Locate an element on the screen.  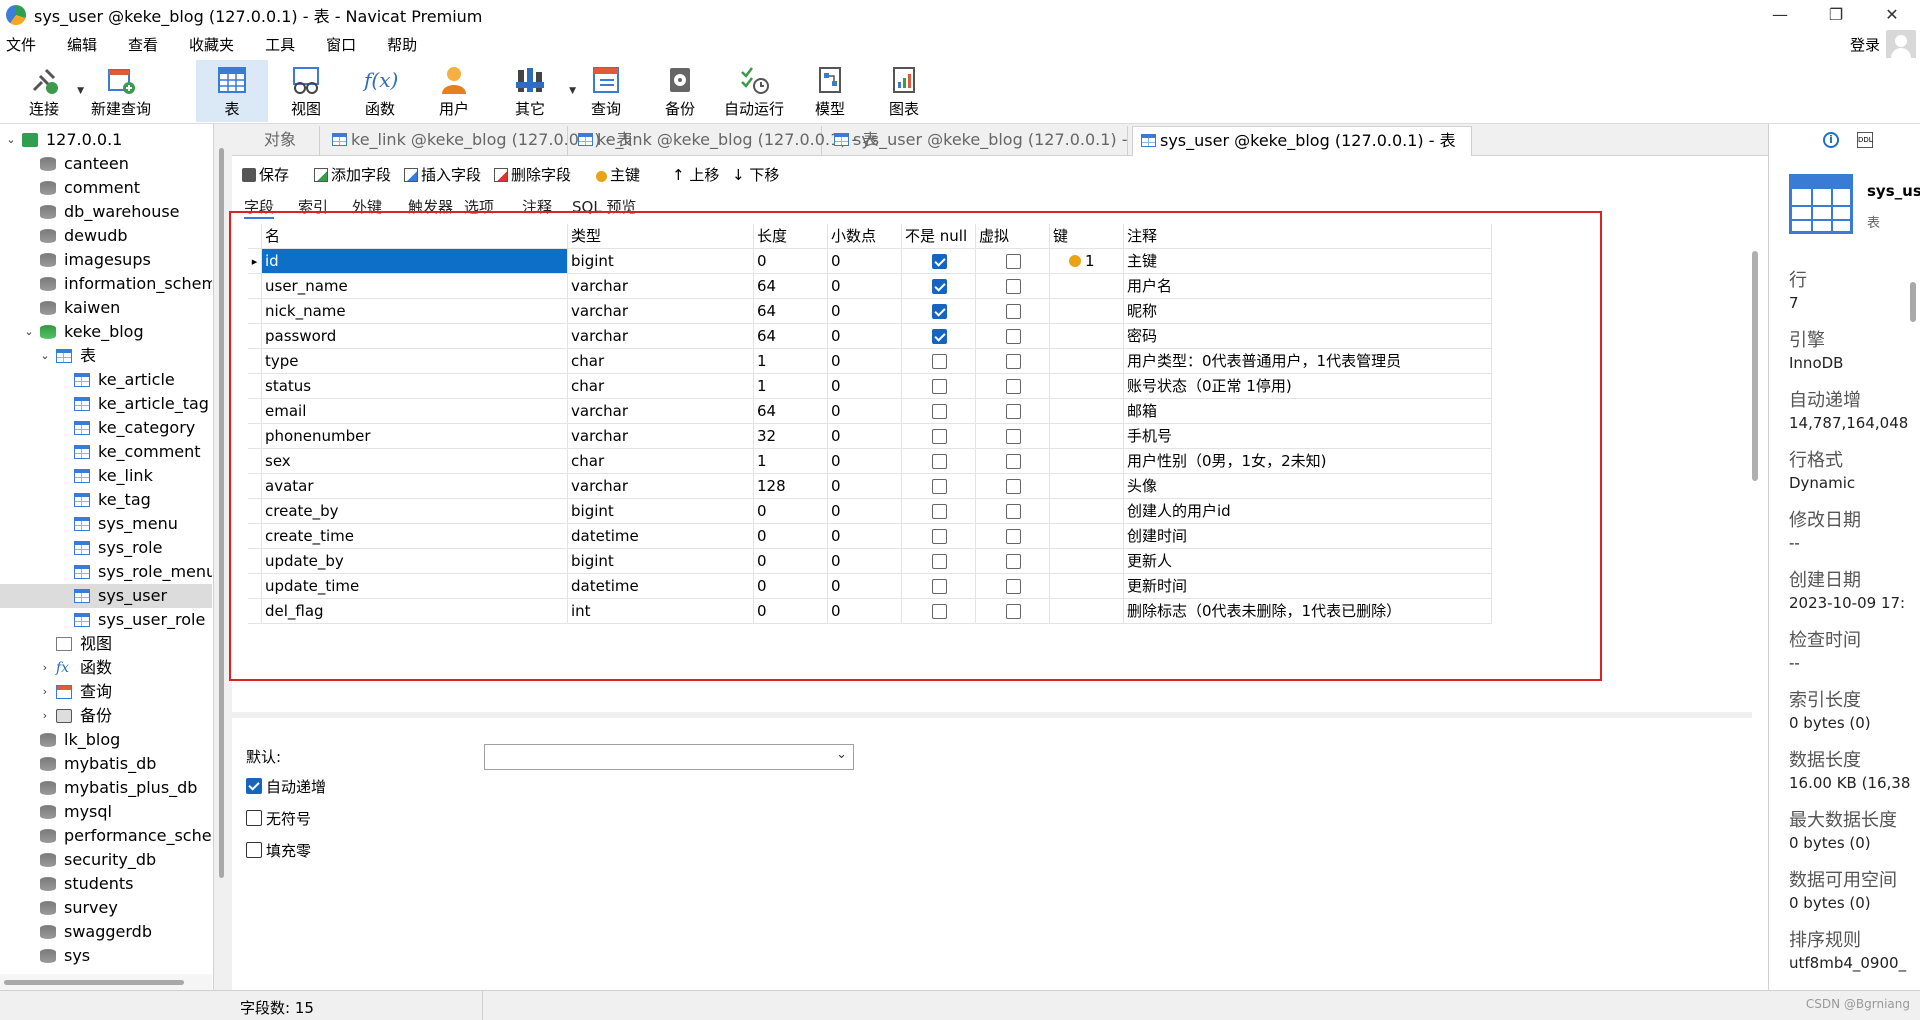
menu-tools: 工具 is located at coordinates (283, 44).